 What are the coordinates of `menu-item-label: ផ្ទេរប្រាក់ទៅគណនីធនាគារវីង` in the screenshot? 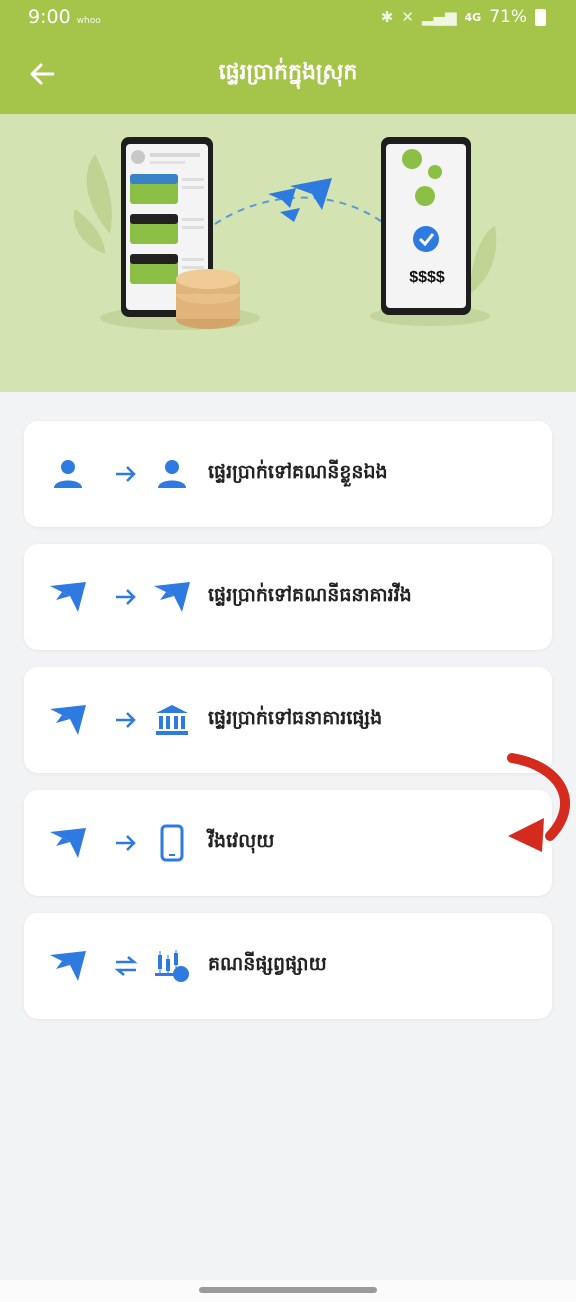 It's located at (310, 595).